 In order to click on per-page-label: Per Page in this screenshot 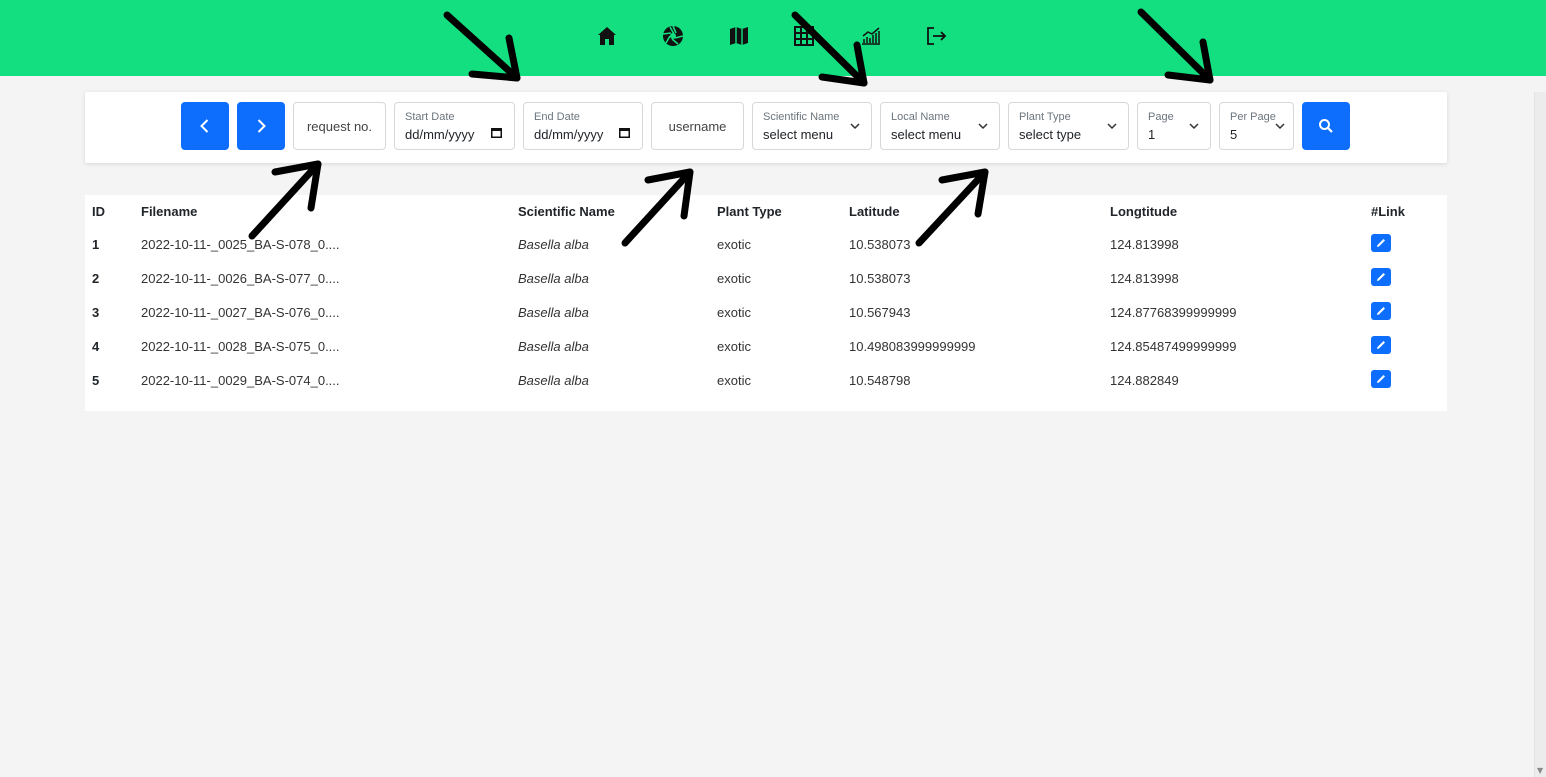, I will do `click(1253, 117)`.